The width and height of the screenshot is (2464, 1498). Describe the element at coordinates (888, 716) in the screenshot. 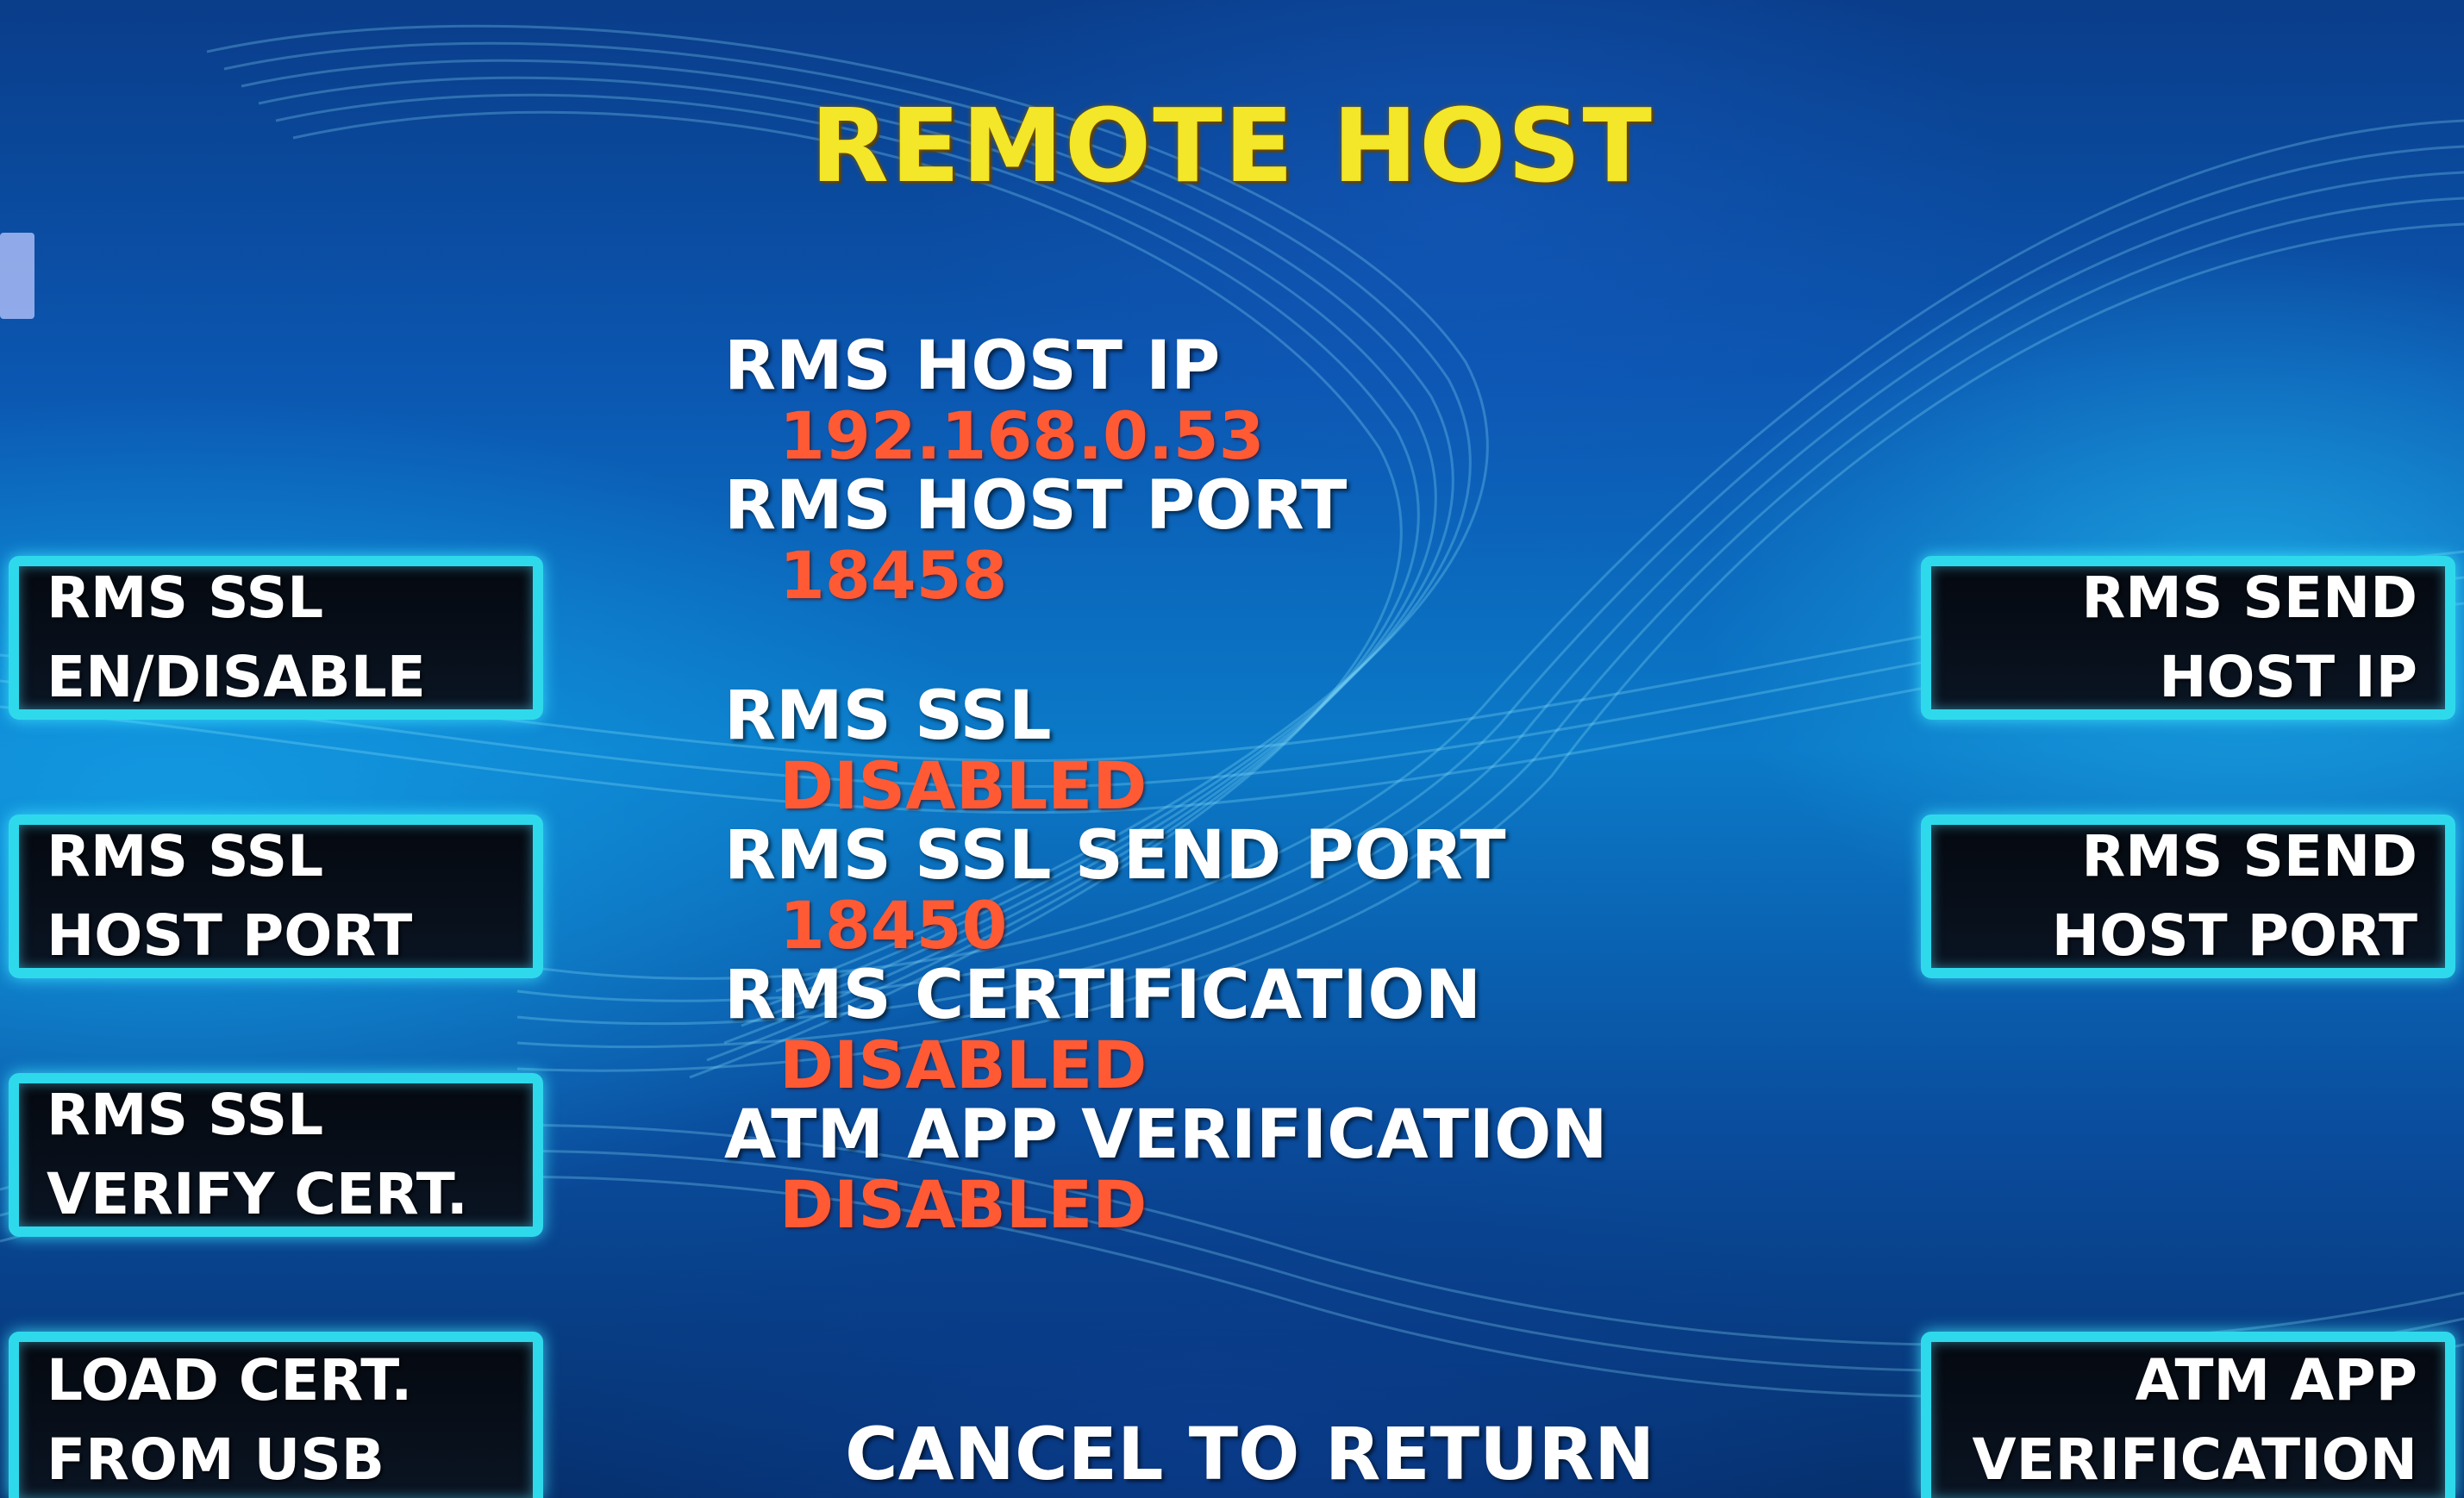

I see `setting-label-ssl: RMS SSL` at that location.